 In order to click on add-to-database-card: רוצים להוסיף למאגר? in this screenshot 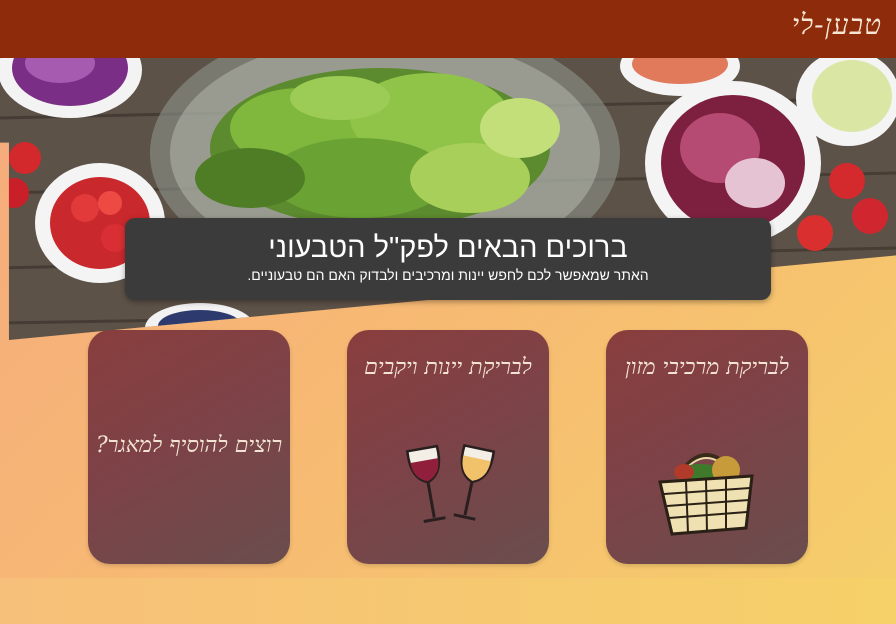, I will do `click(189, 447)`.